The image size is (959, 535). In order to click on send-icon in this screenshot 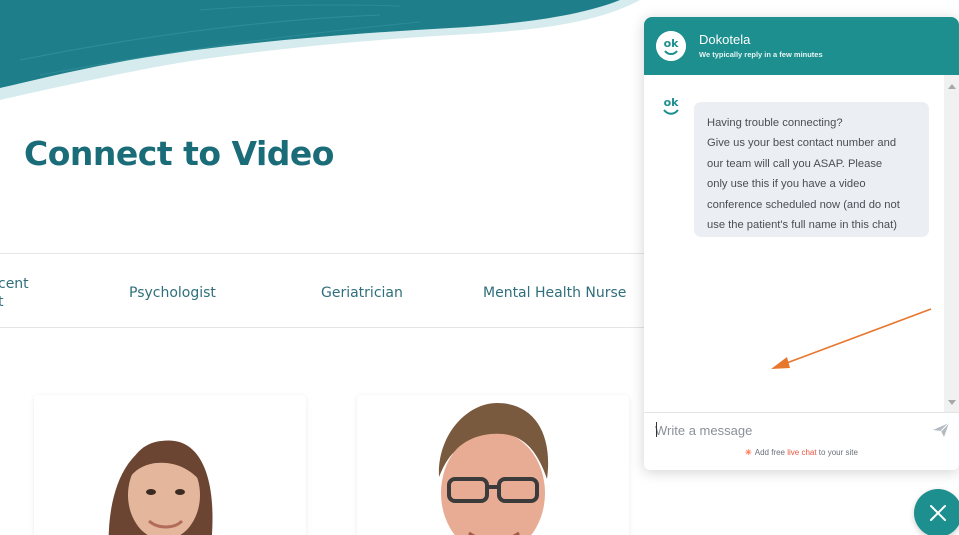, I will do `click(941, 430)`.